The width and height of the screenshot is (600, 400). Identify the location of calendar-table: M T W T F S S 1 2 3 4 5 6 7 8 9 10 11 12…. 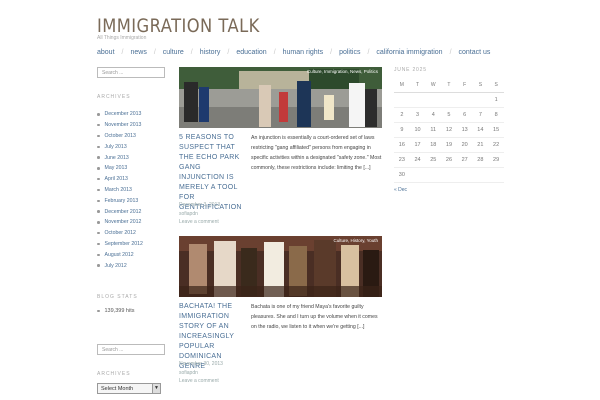
(449, 130).